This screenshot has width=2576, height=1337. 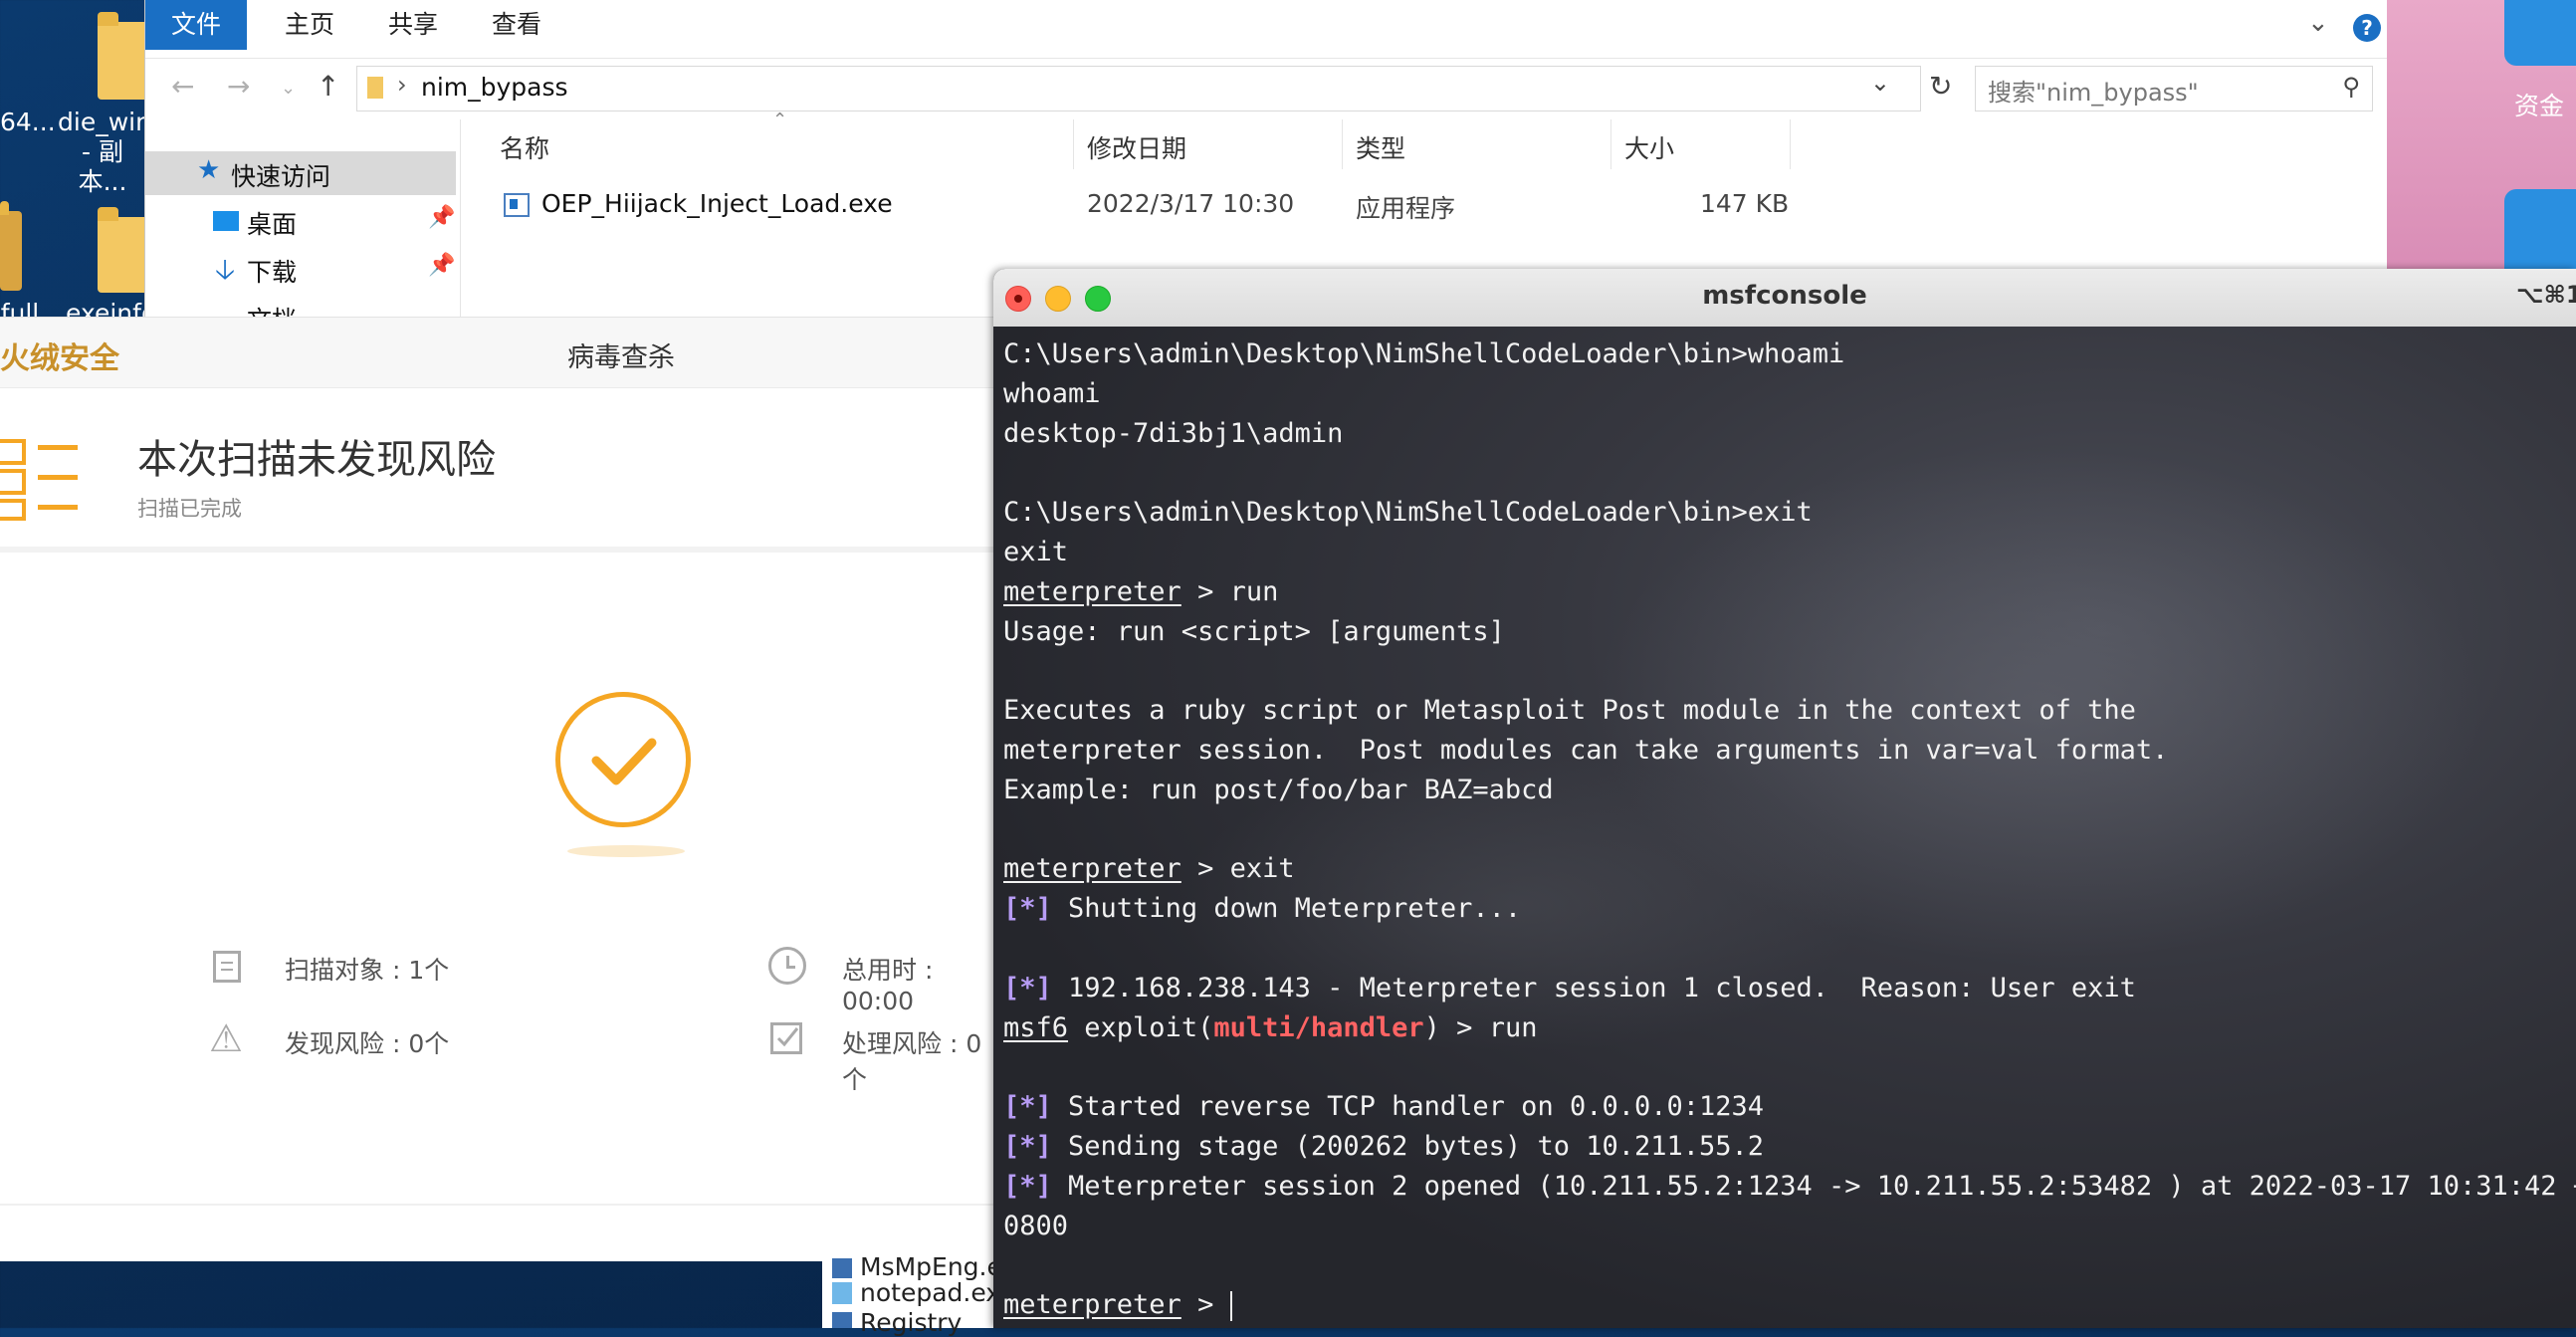 What do you see at coordinates (1138, 88) in the screenshot?
I see `address-box: › nim_bypass ⌄` at bounding box center [1138, 88].